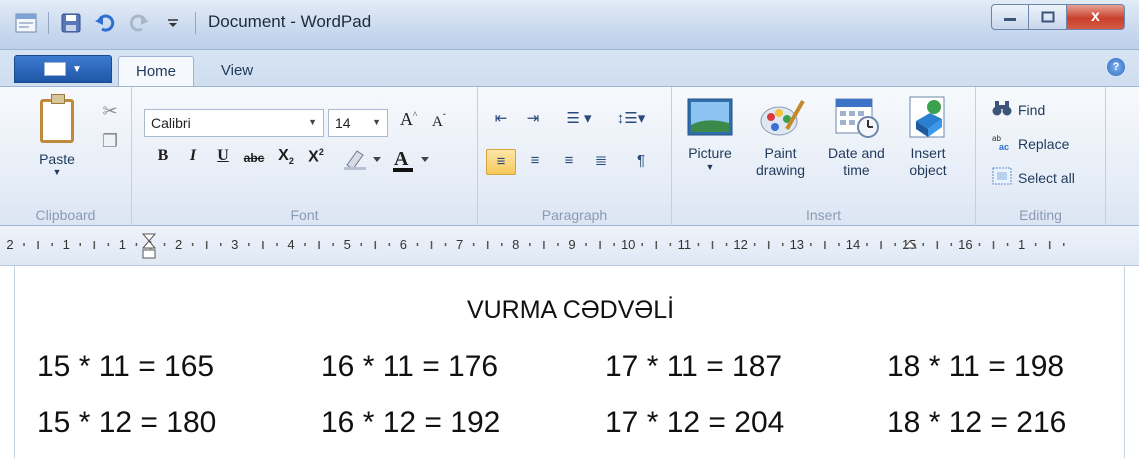 The width and height of the screenshot is (1139, 458). I want to click on group-label: Editing, so click(1040, 215).